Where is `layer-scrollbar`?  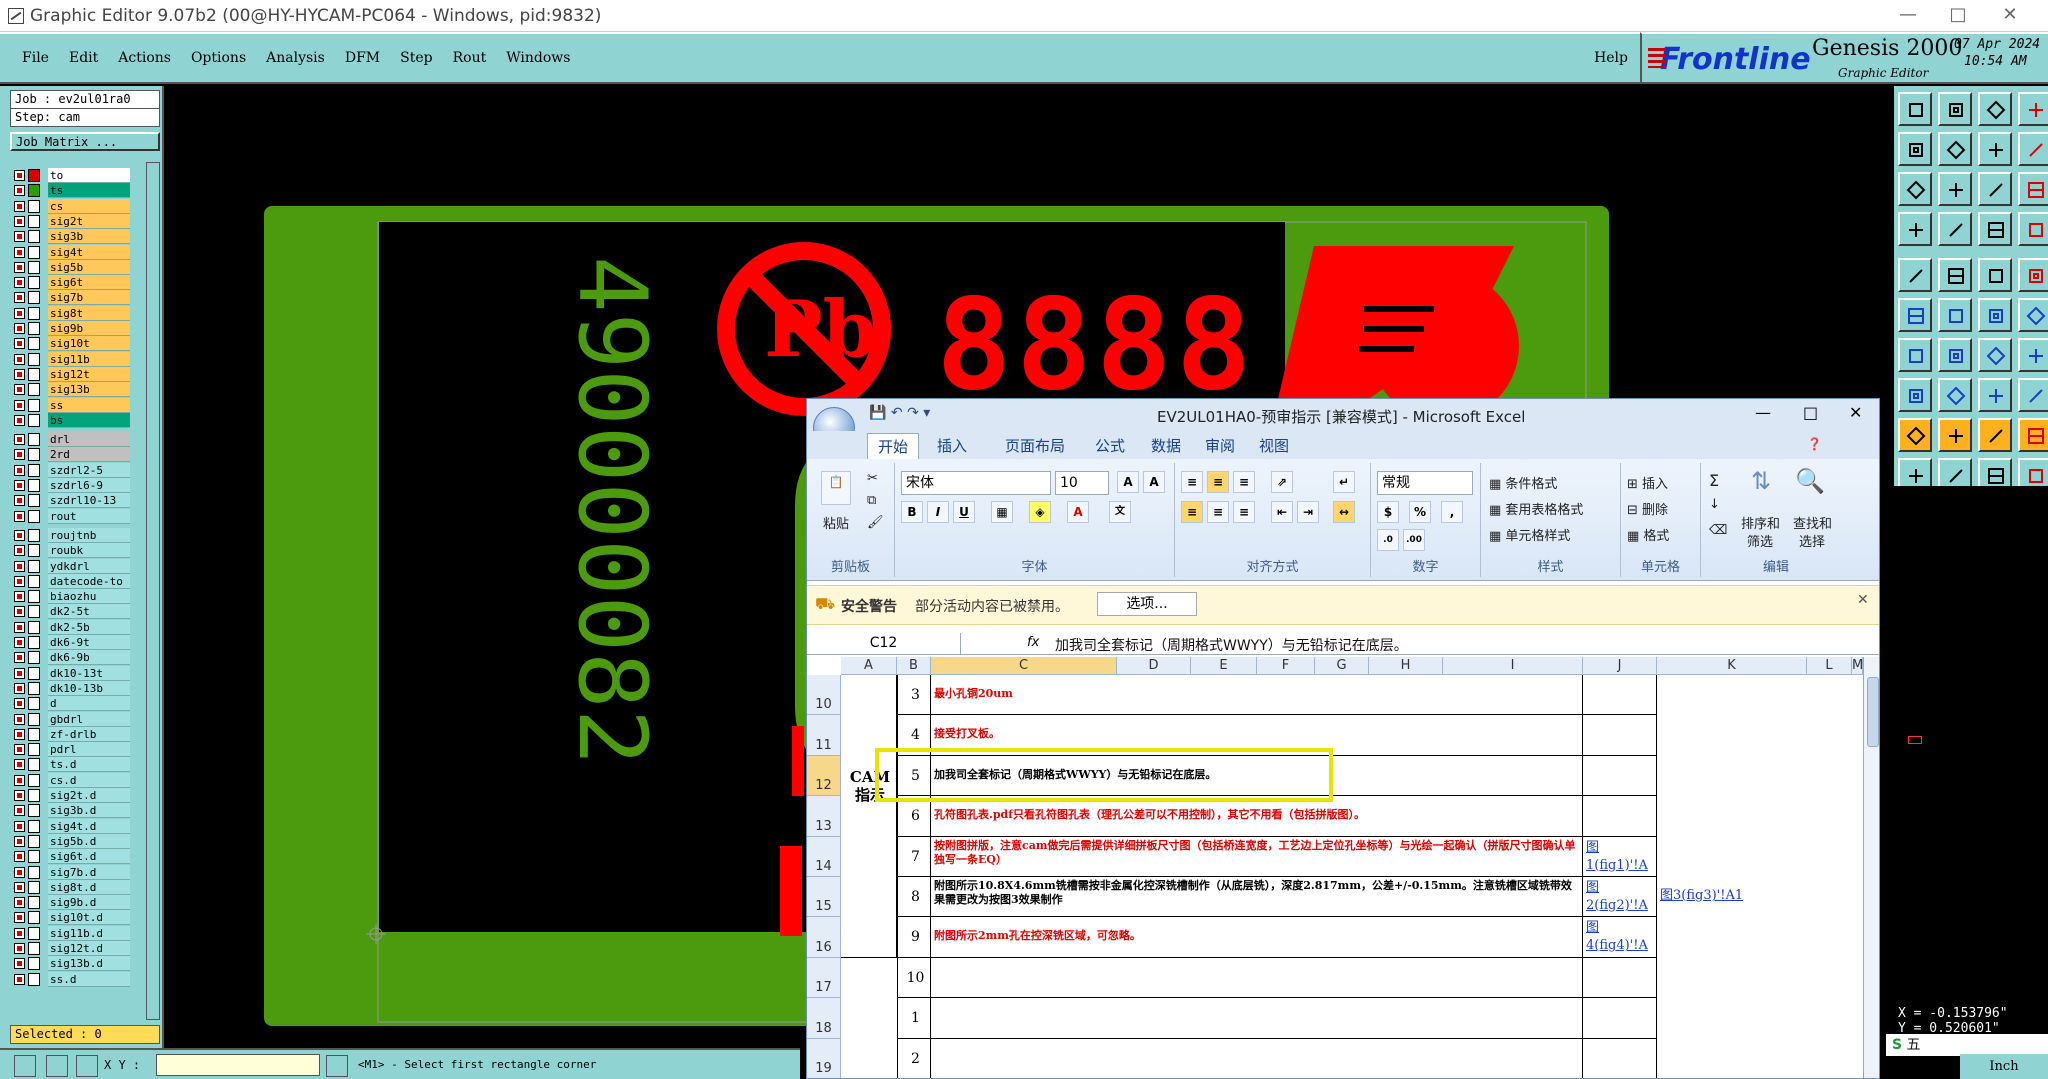
layer-scrollbar is located at coordinates (153, 591).